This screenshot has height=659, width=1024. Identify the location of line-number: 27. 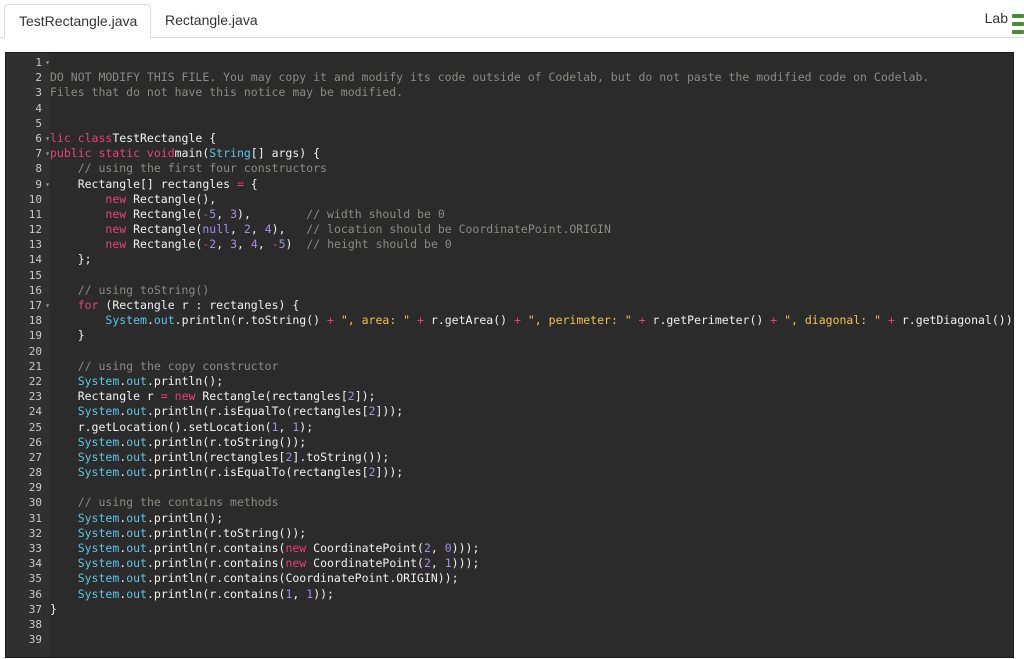
(35, 457).